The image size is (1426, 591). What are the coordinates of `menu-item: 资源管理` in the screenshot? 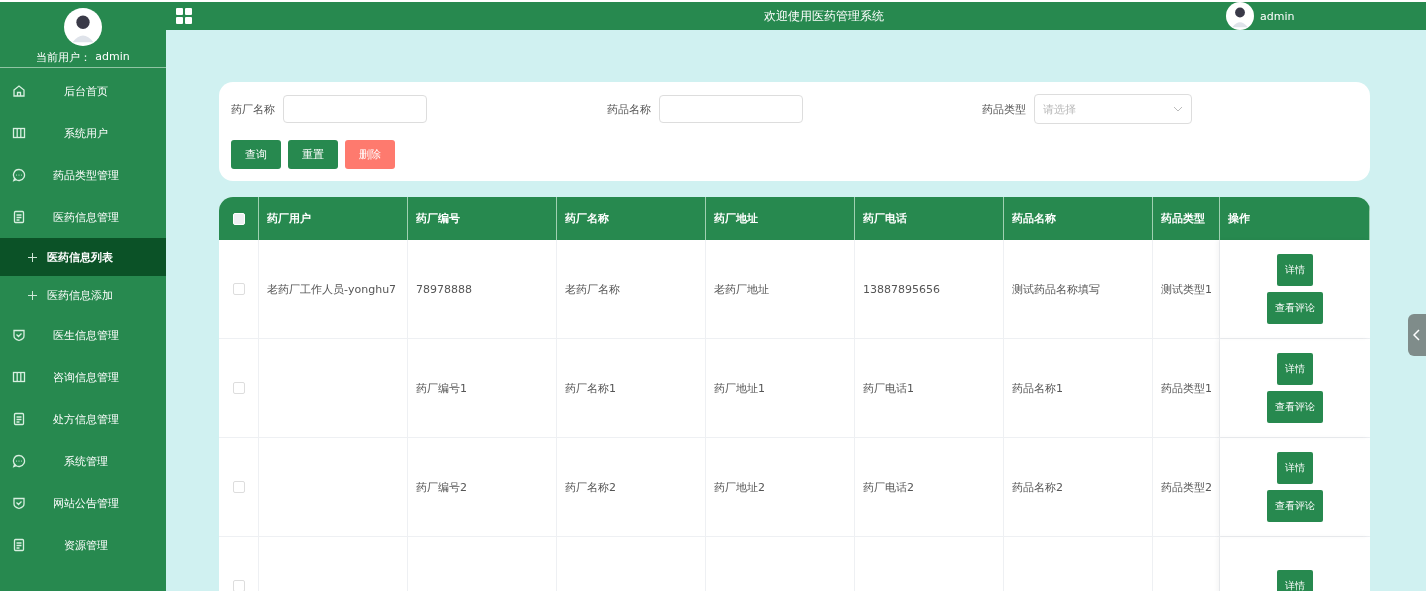 It's located at (83, 545).